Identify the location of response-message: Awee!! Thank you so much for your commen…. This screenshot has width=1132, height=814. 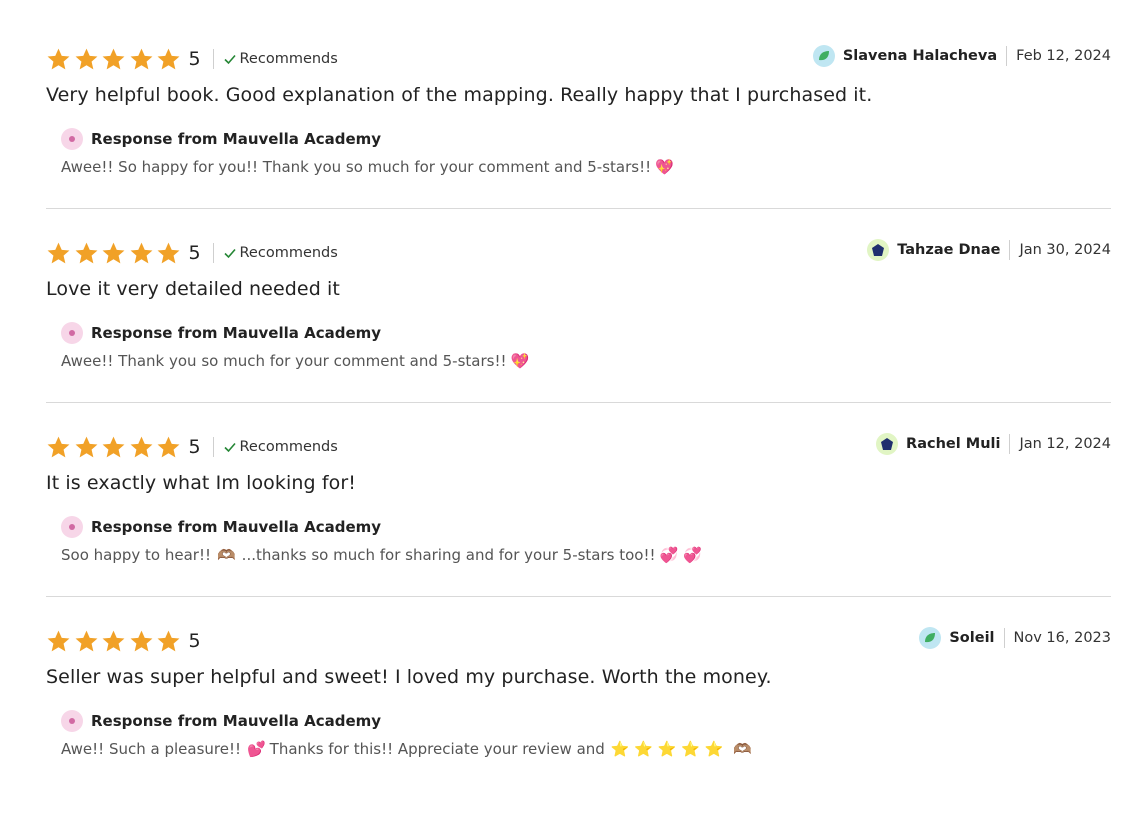
(284, 361).